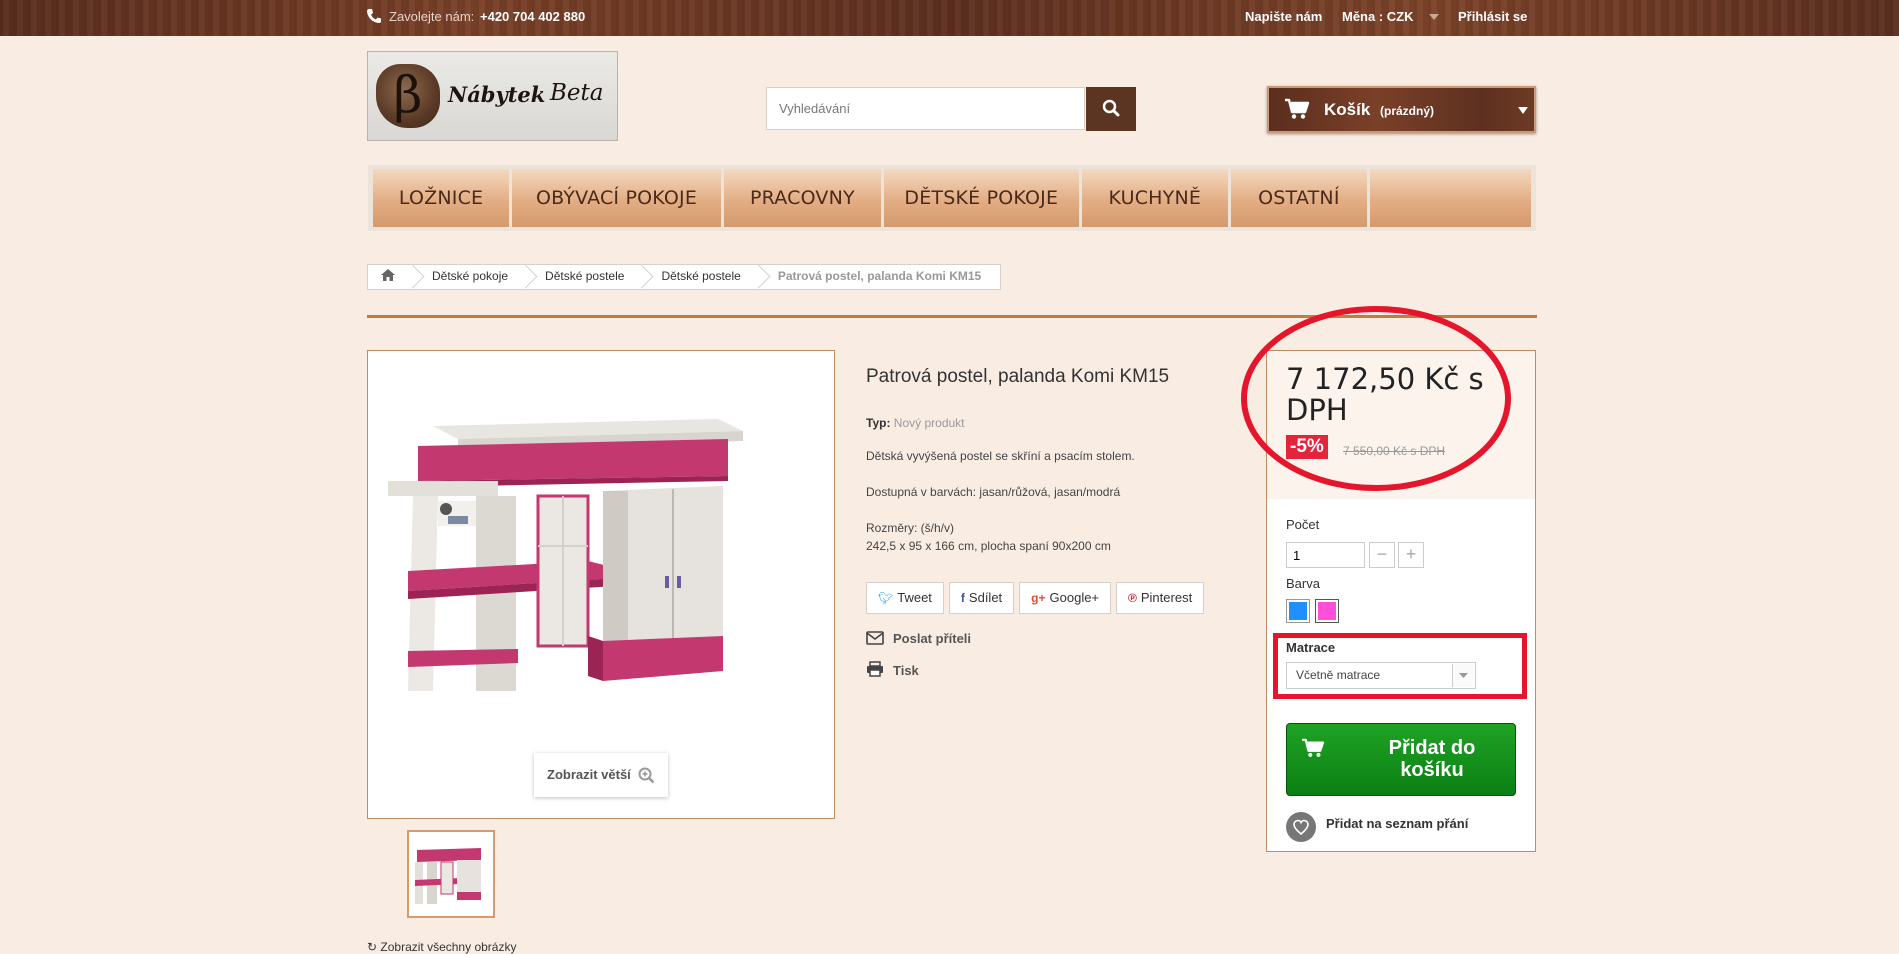 This screenshot has height=954, width=1899. Describe the element at coordinates (1298, 198) in the screenshot. I see `menu-item-ostatni: Ostatní` at that location.